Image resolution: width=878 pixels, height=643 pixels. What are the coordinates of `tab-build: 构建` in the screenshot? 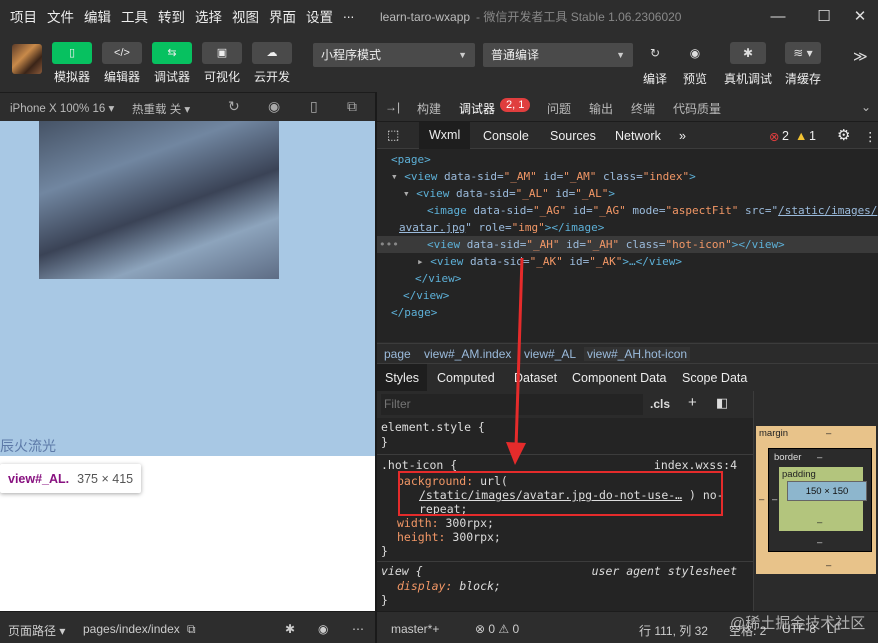 It's located at (429, 108).